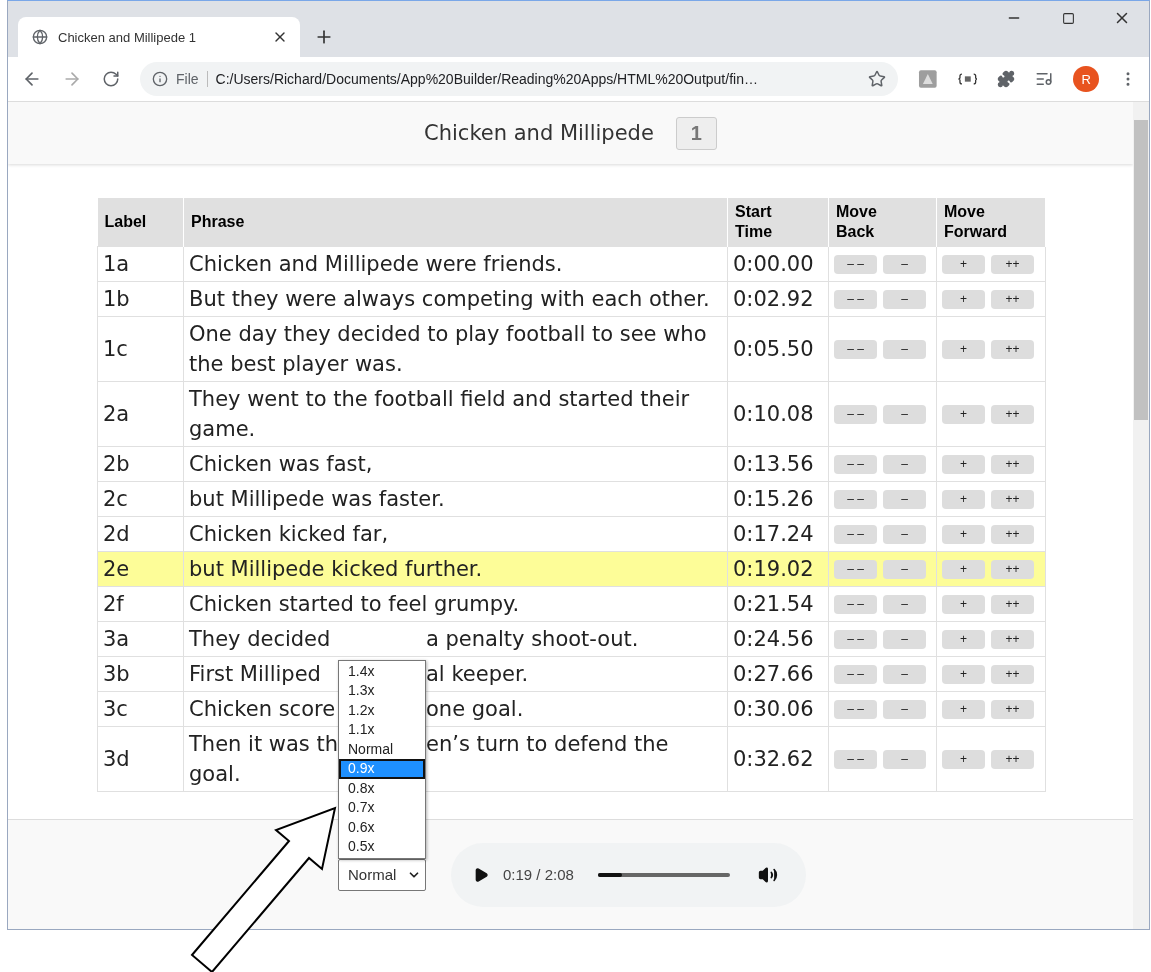  I want to click on dropdown-option: 1.2x, so click(382, 710).